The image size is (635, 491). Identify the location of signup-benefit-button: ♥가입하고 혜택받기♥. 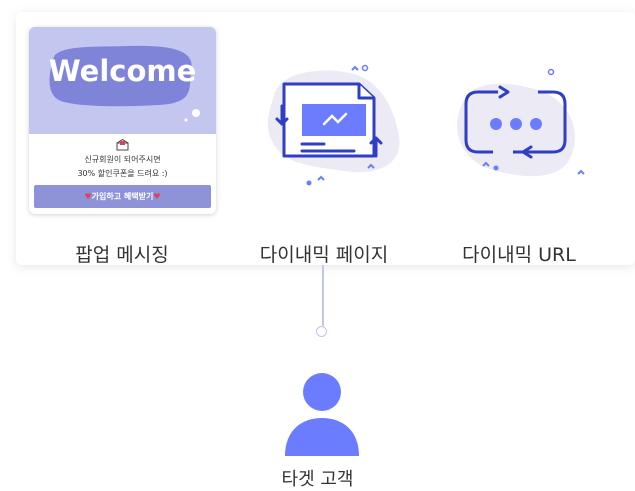
(122, 196).